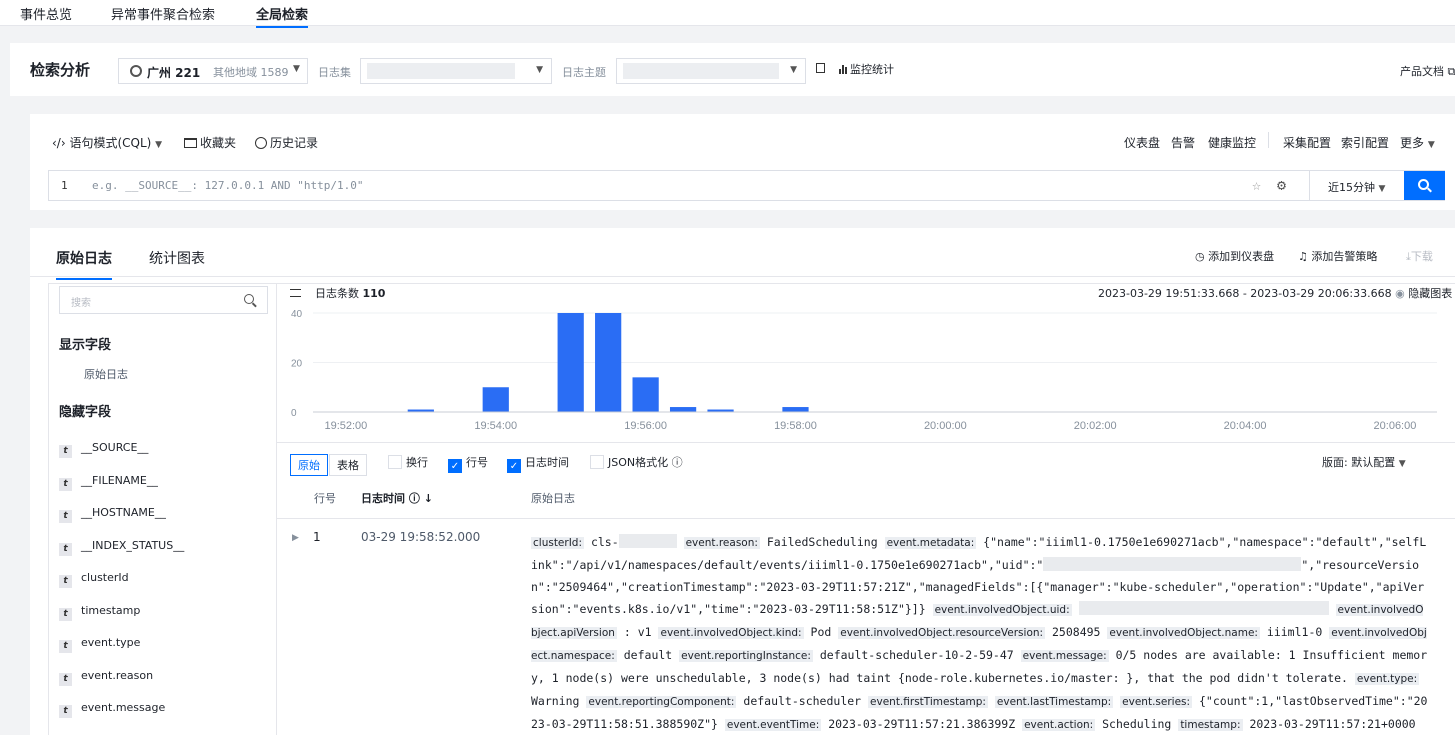  Describe the element at coordinates (85, 412) in the screenshot. I see `hidden-fields-title: 隐藏字段` at that location.